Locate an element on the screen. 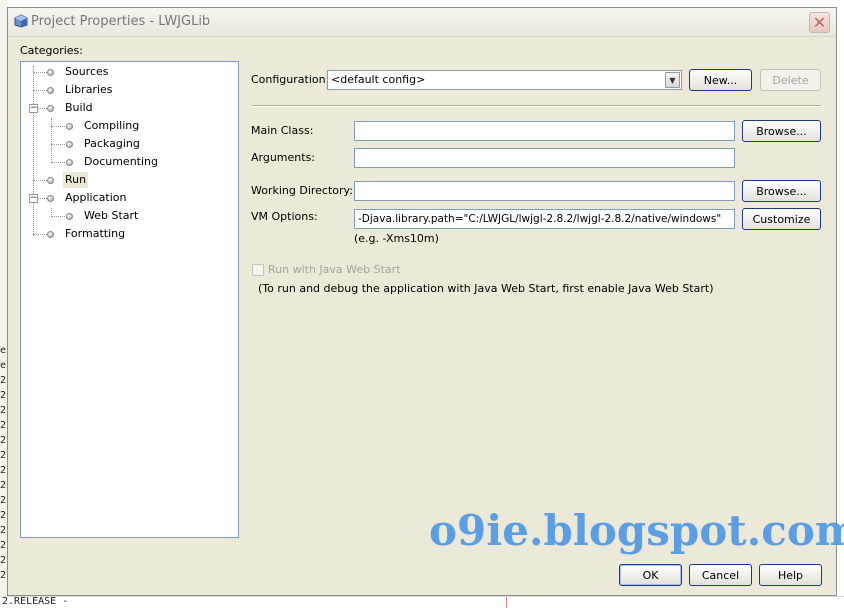 This screenshot has width=844, height=608. working-directory-input is located at coordinates (544, 191).